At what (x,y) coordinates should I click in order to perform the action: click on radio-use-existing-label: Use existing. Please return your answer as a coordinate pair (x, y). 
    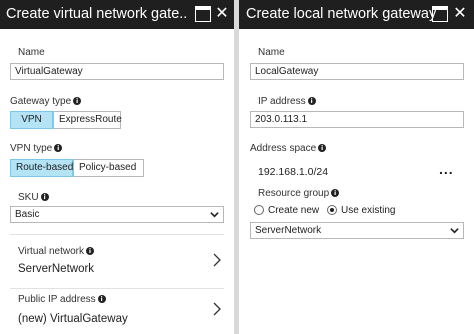
    Looking at the image, I should click on (368, 210).